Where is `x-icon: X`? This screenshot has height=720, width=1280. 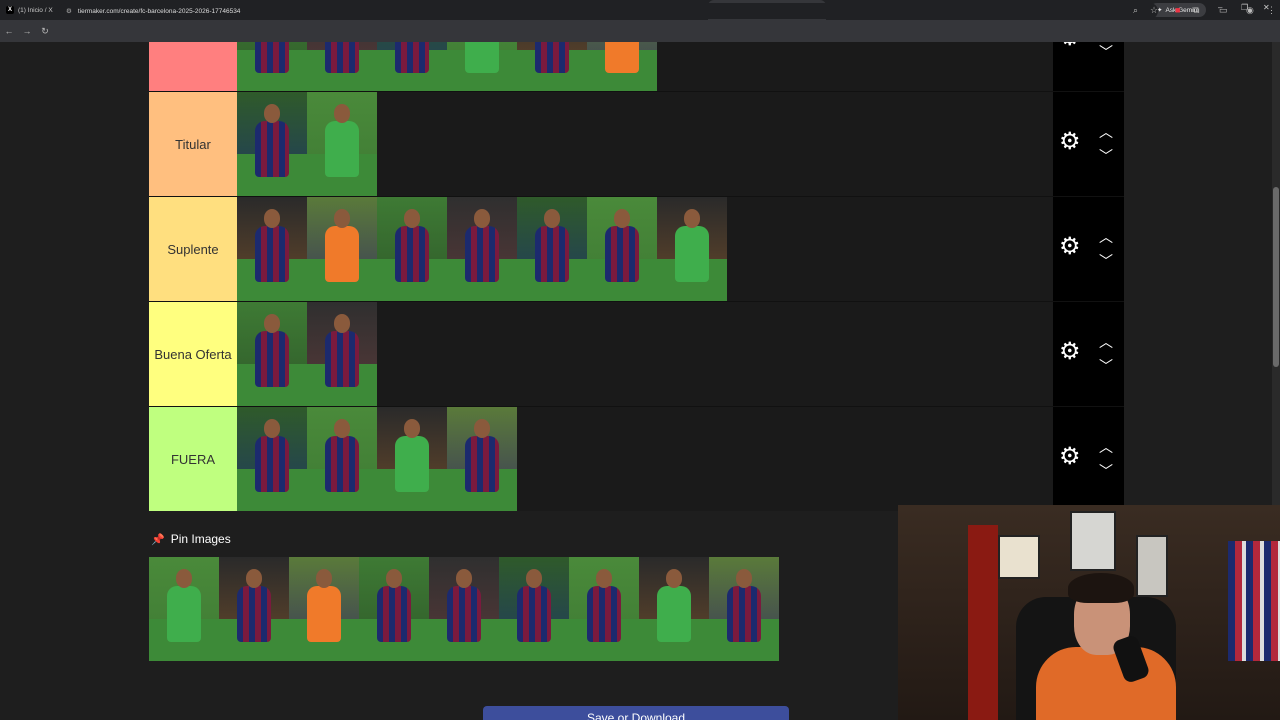
x-icon: X is located at coordinates (10, 10).